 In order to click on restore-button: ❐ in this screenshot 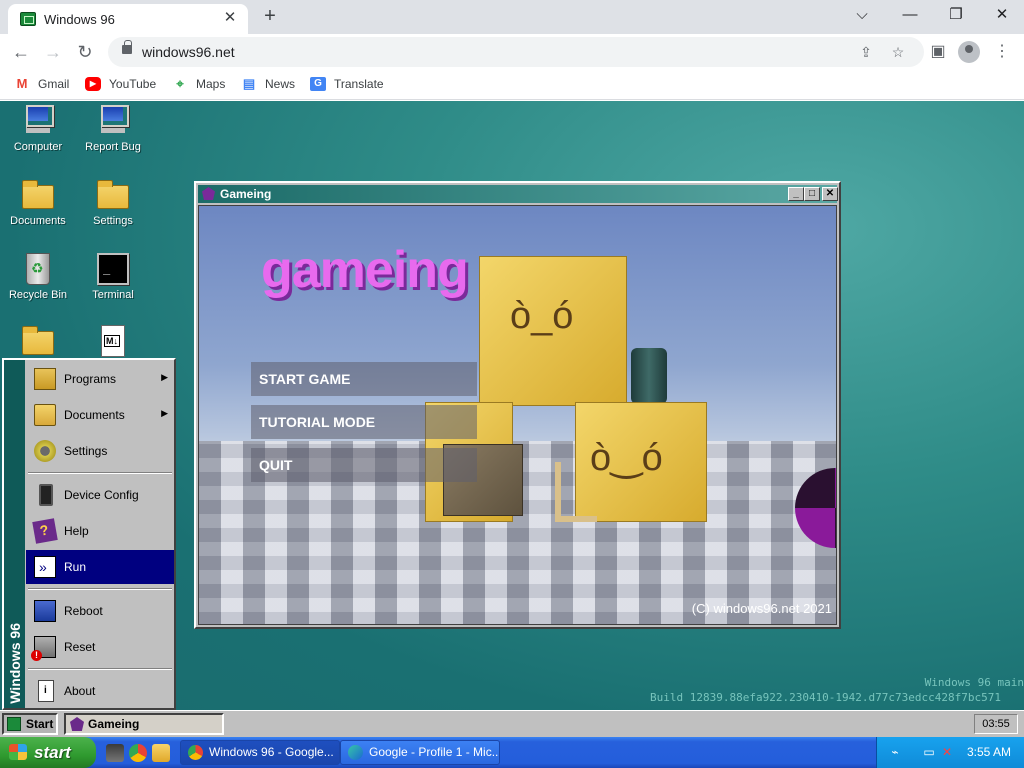, I will do `click(956, 15)`.